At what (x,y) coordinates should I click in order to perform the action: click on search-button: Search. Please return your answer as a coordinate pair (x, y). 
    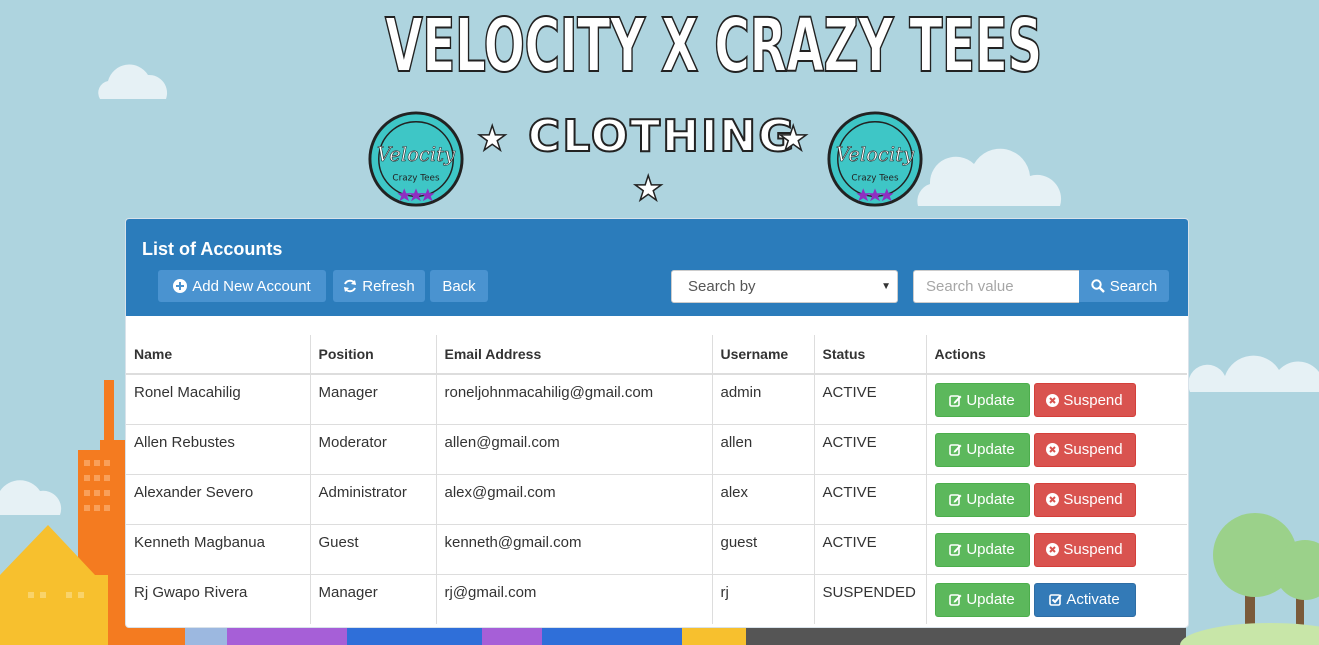
    Looking at the image, I should click on (1124, 286).